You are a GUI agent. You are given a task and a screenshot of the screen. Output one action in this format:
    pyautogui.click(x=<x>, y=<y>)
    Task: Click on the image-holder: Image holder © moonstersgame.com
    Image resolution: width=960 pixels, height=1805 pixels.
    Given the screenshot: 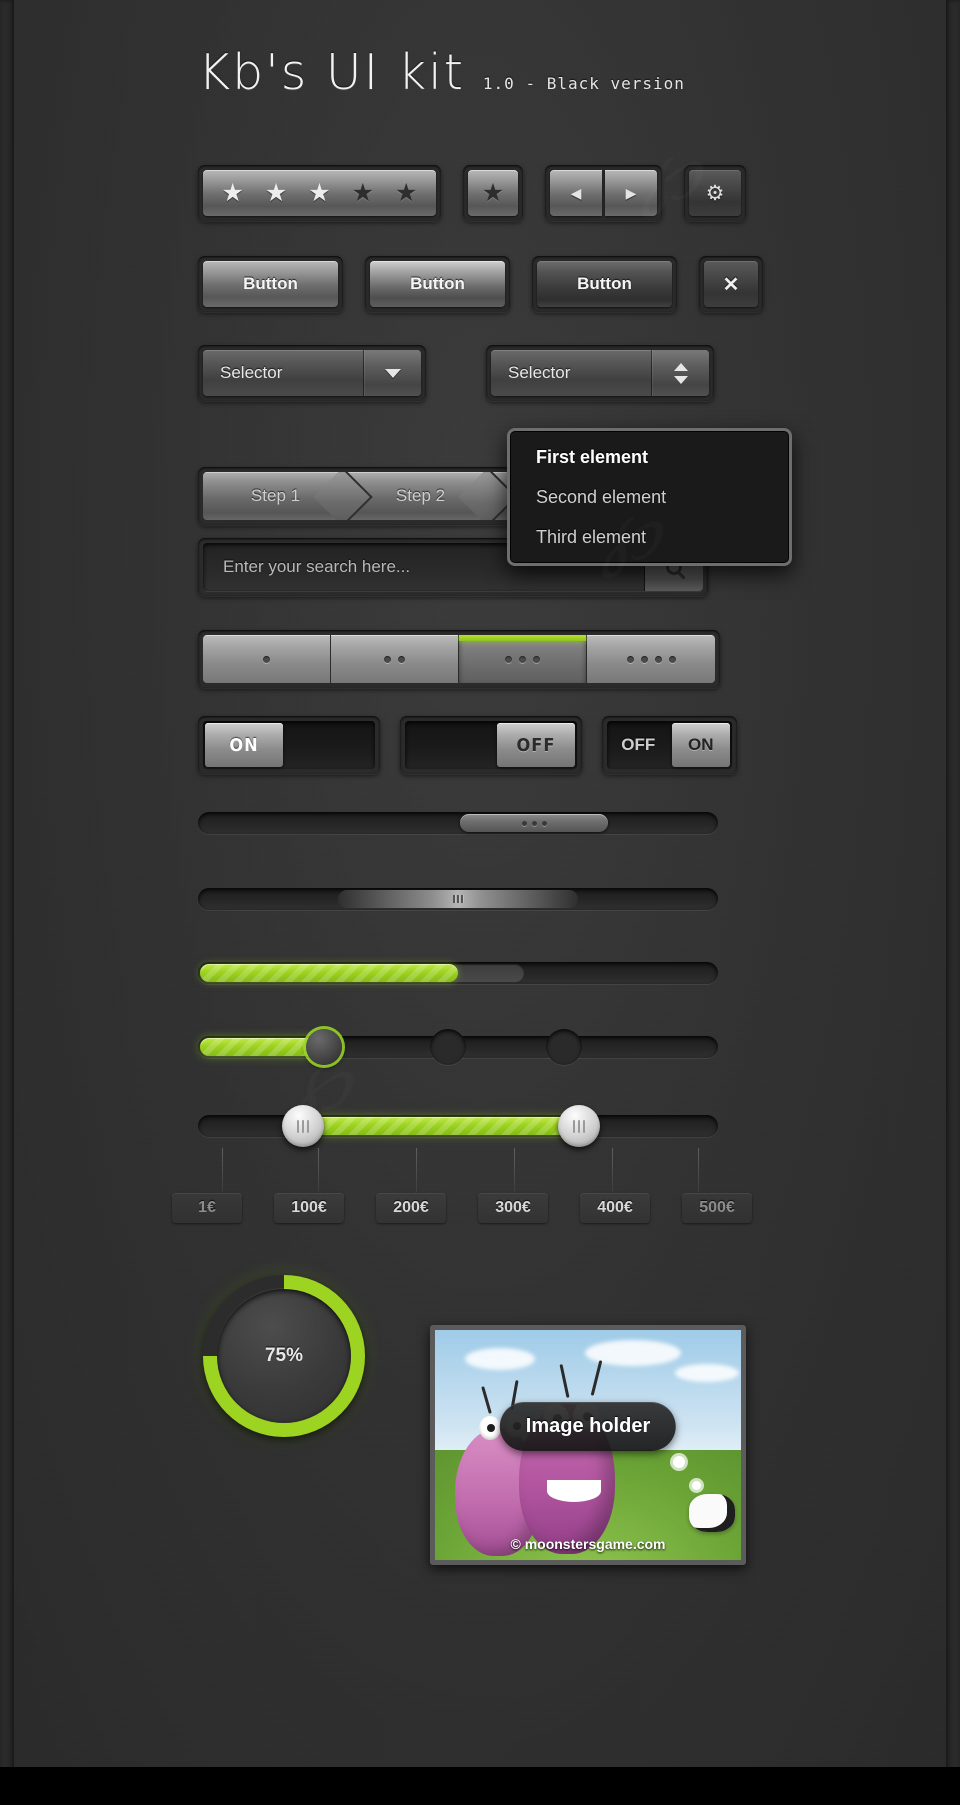 What is the action you would take?
    pyautogui.click(x=588, y=1445)
    